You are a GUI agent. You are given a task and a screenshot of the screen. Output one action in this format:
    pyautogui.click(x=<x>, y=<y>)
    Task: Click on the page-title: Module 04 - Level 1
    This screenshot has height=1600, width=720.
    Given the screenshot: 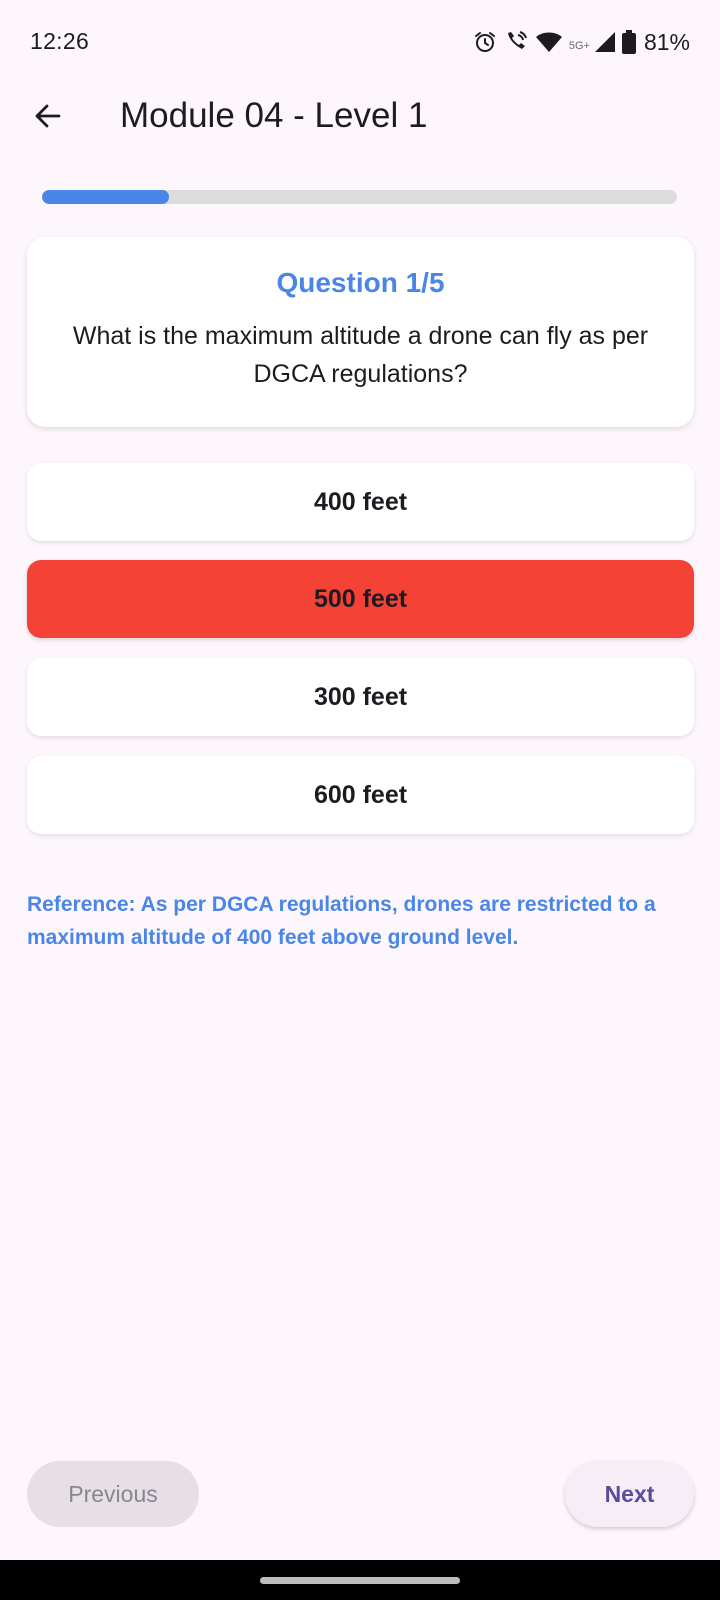 What is the action you would take?
    pyautogui.click(x=274, y=115)
    